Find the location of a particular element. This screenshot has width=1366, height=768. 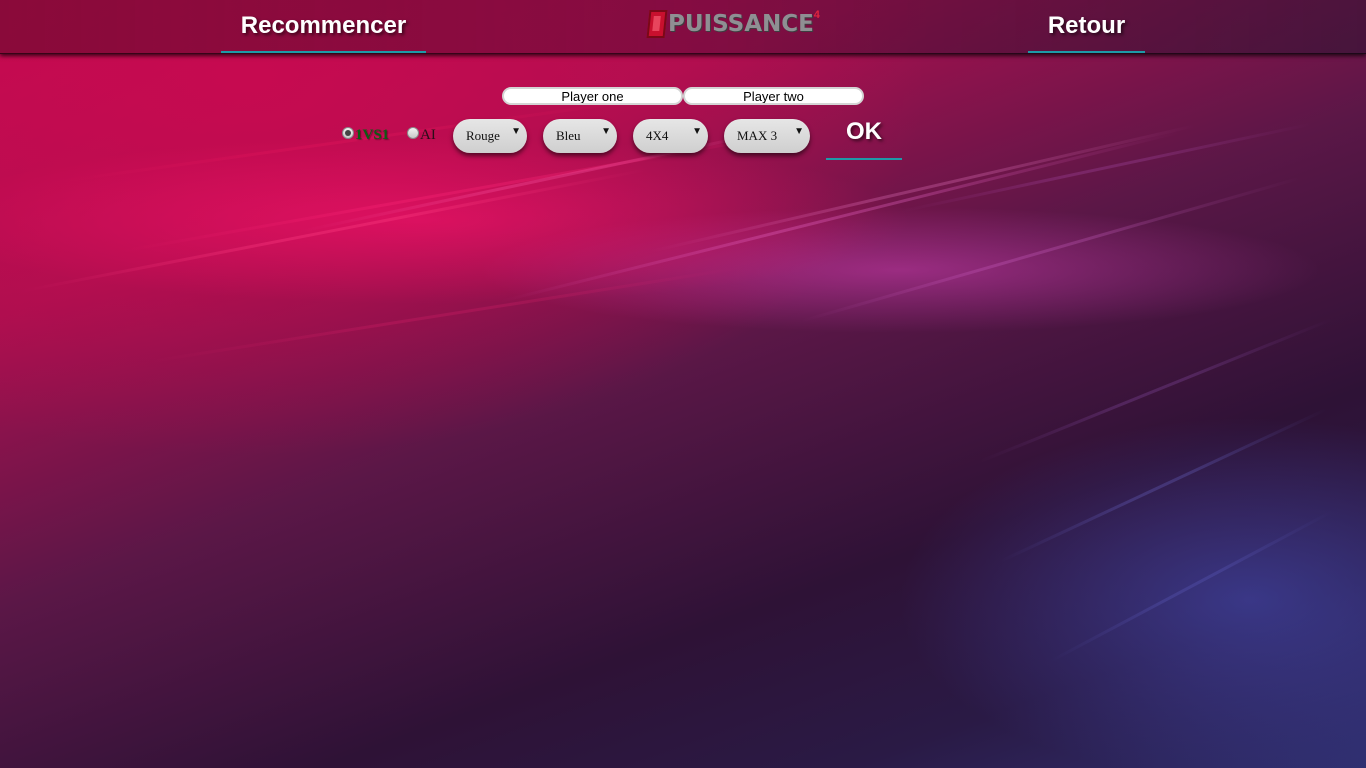

logo-superscript: 4 is located at coordinates (816, 15).